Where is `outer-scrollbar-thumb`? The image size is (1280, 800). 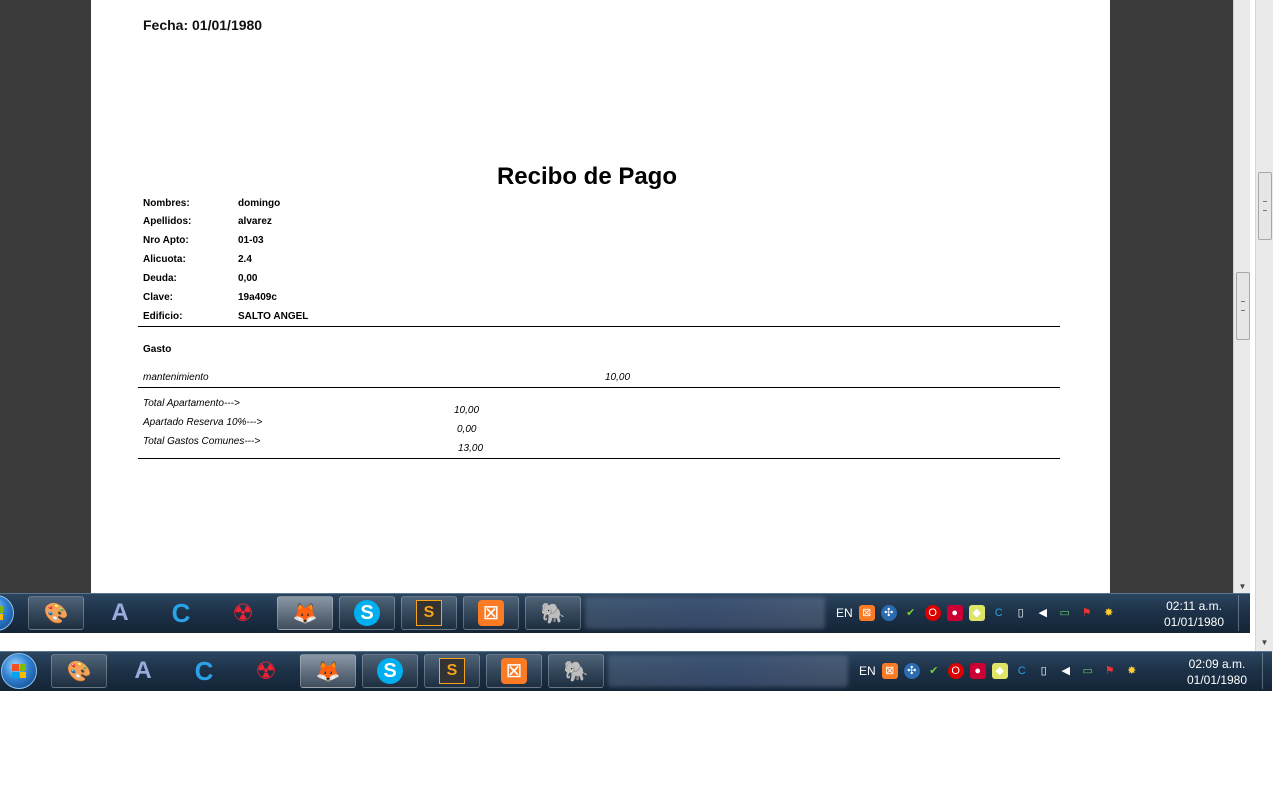
outer-scrollbar-thumb is located at coordinates (1265, 206).